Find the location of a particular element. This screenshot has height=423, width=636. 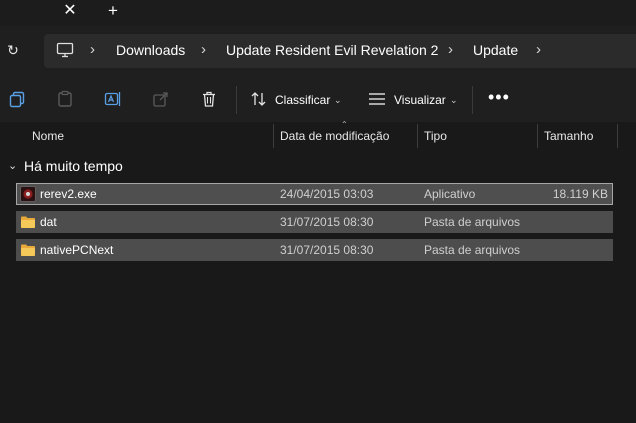

sort-button: Classificar is located at coordinates (302, 100).